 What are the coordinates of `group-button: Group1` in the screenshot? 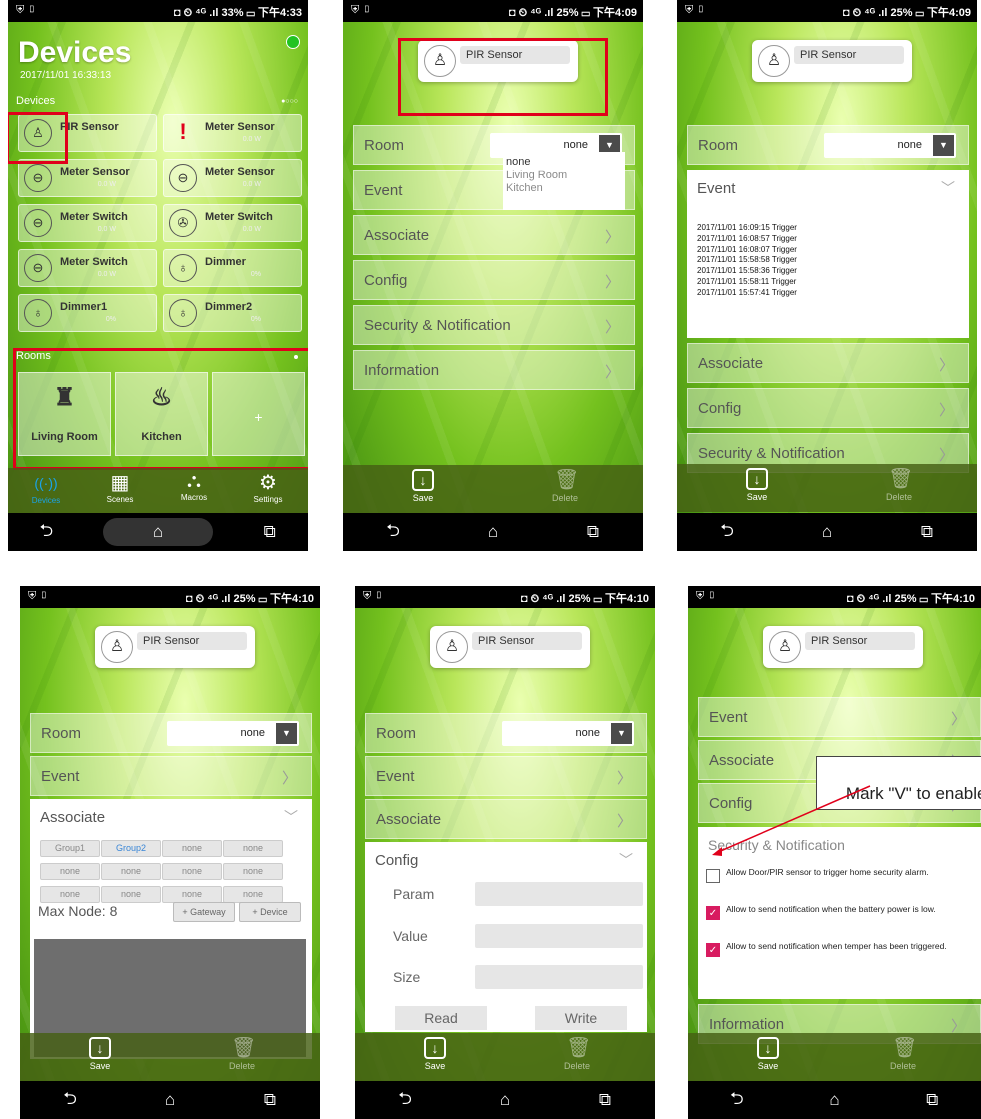 It's located at (70, 848).